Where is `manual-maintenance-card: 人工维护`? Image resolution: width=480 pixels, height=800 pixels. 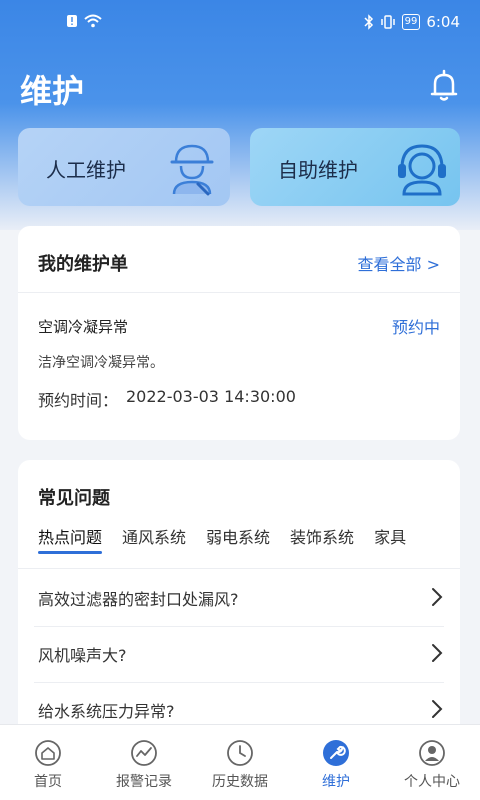
manual-maintenance-card: 人工维护 is located at coordinates (124, 167).